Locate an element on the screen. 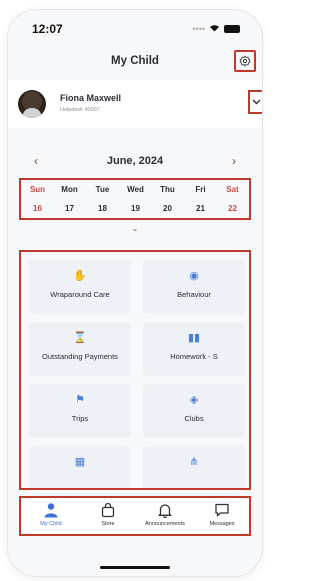 The height and width of the screenshot is (581, 320). settings-button is located at coordinates (245, 61).